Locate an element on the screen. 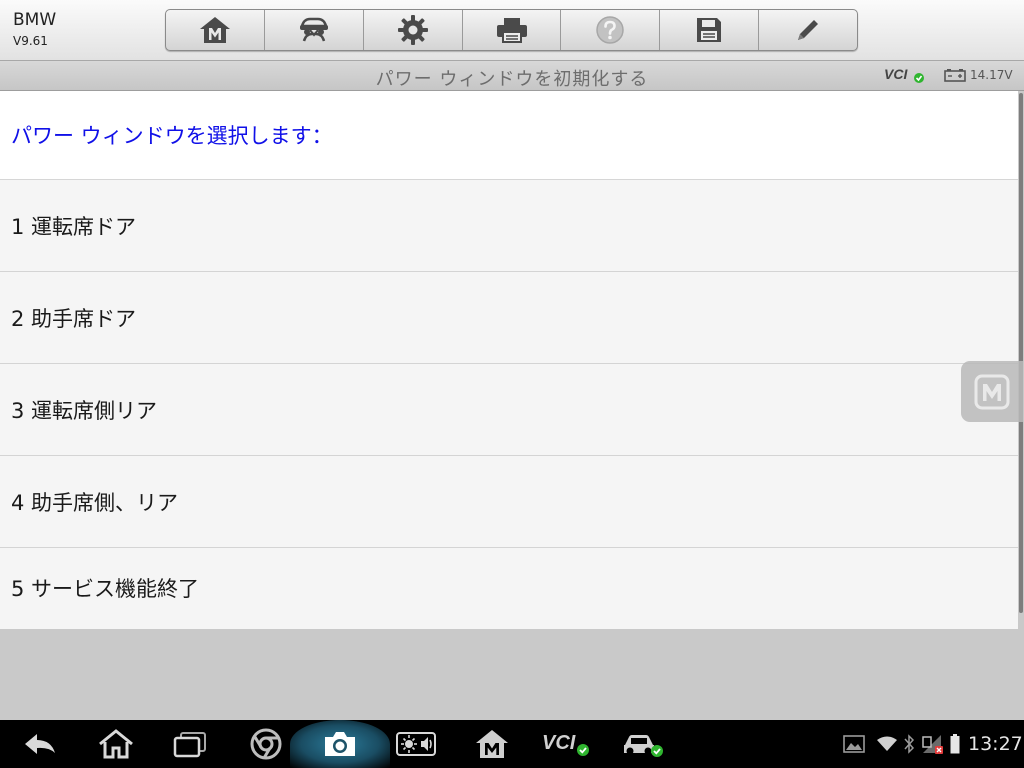 This screenshot has height=768, width=1024. save-icon is located at coordinates (709, 30).